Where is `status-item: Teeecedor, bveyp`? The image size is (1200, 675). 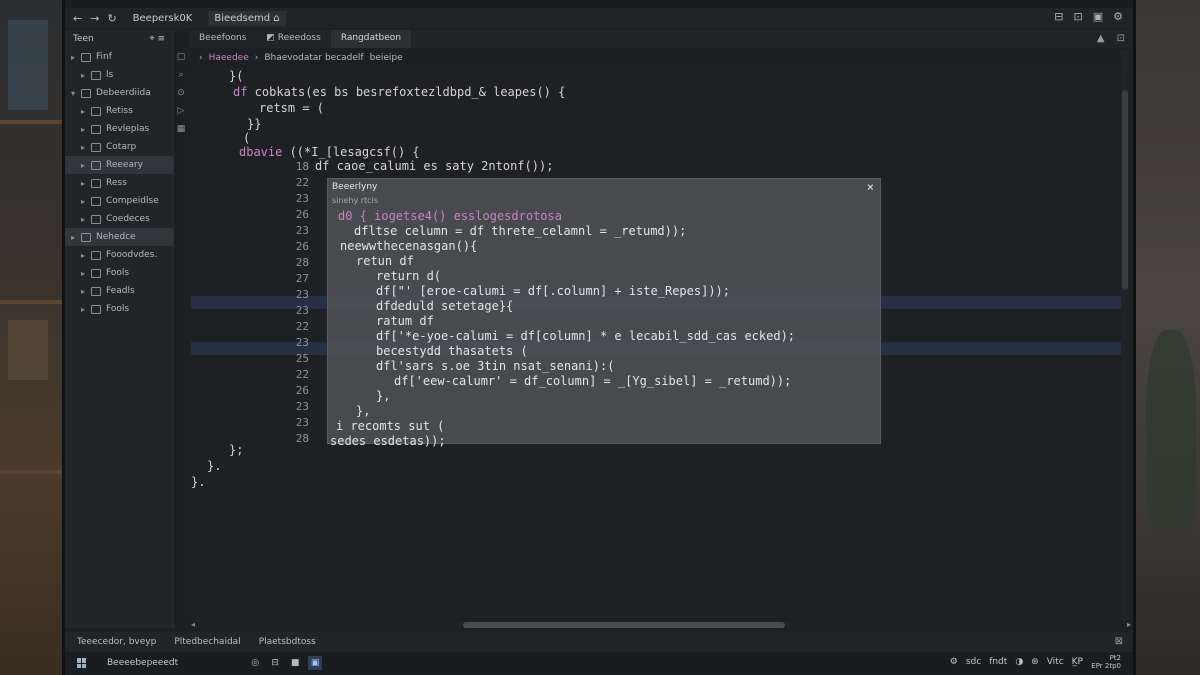 status-item: Teeecedor, bveyp is located at coordinates (116, 642).